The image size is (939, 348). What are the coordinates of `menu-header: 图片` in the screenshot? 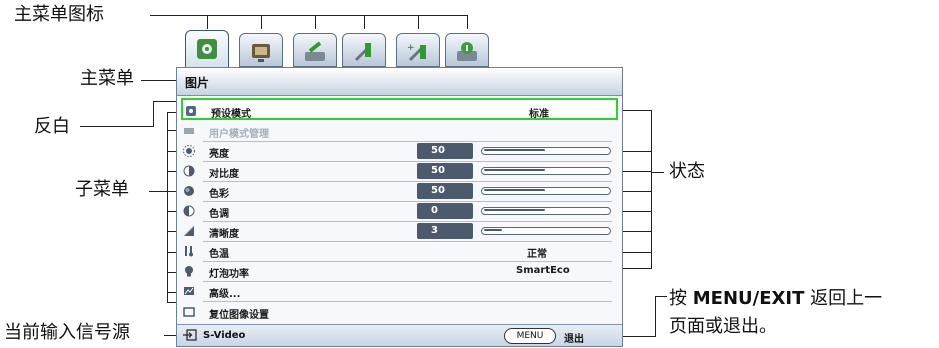 It's located at (399, 82).